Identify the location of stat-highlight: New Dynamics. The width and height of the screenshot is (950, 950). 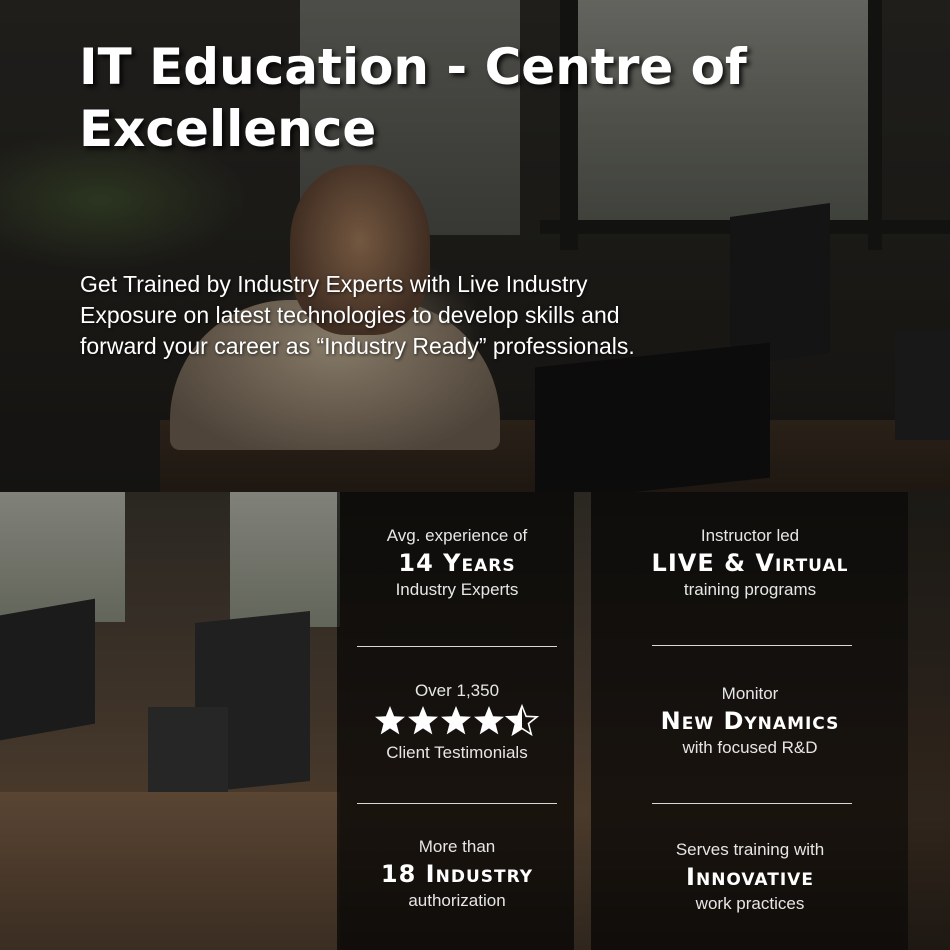
(750, 721).